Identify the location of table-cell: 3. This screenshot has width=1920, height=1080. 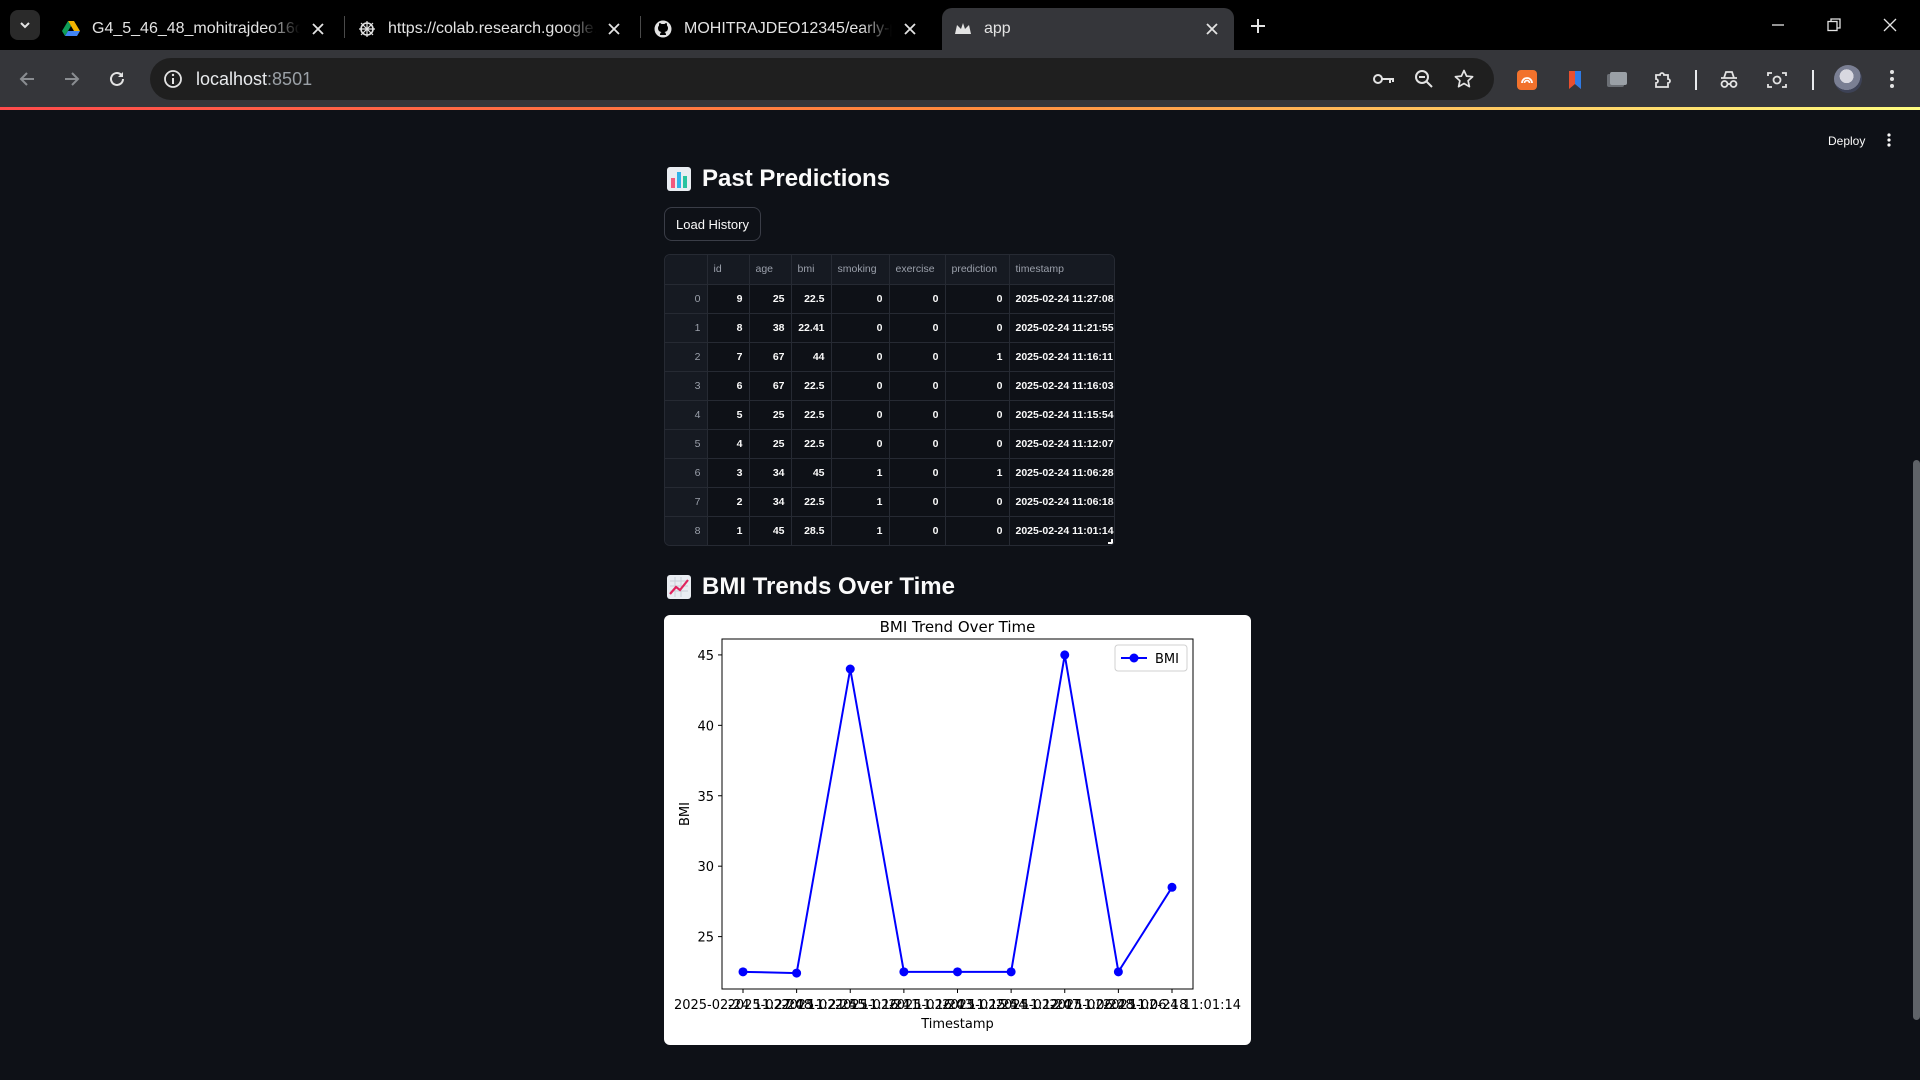
(728, 473).